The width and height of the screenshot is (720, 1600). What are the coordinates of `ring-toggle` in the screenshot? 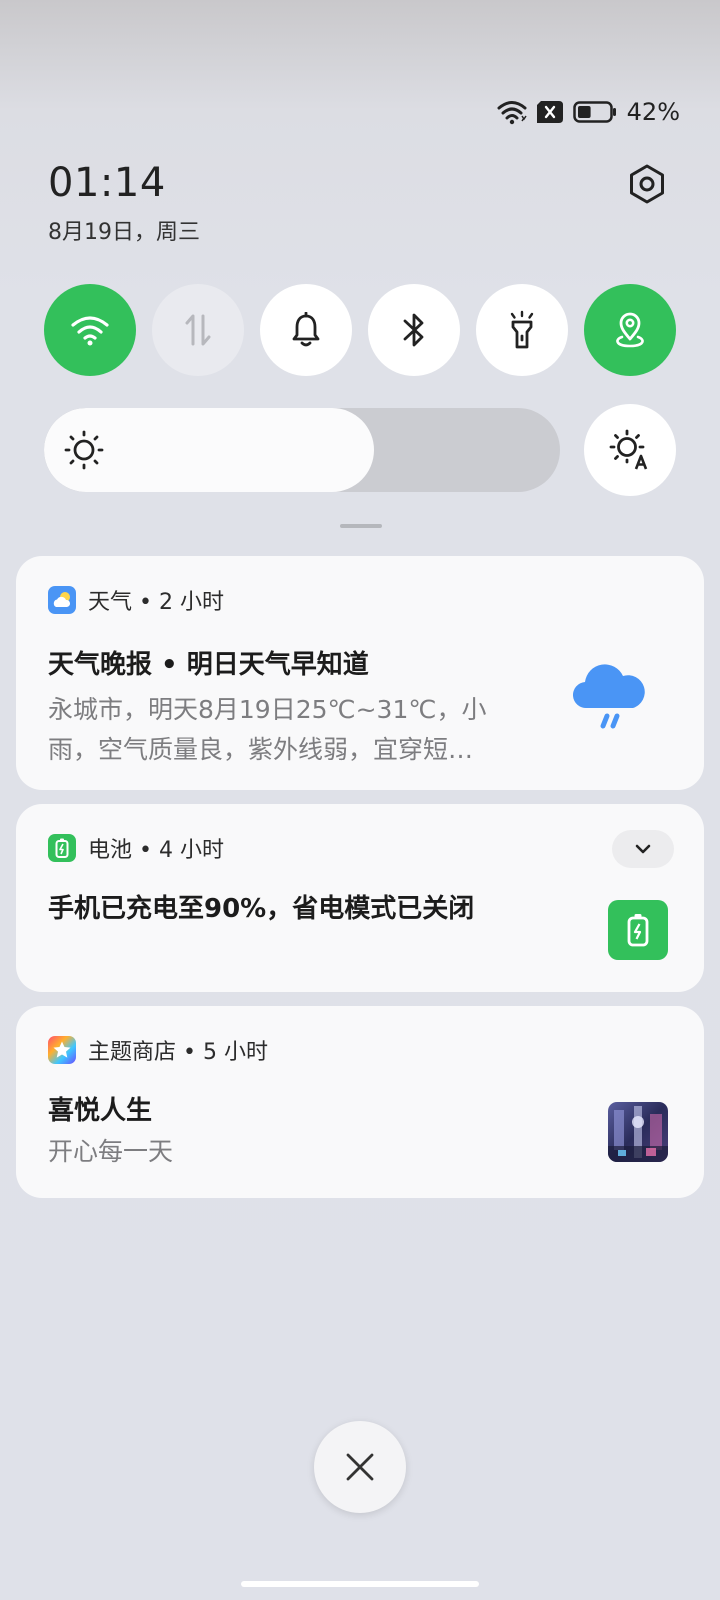 It's located at (306, 330).